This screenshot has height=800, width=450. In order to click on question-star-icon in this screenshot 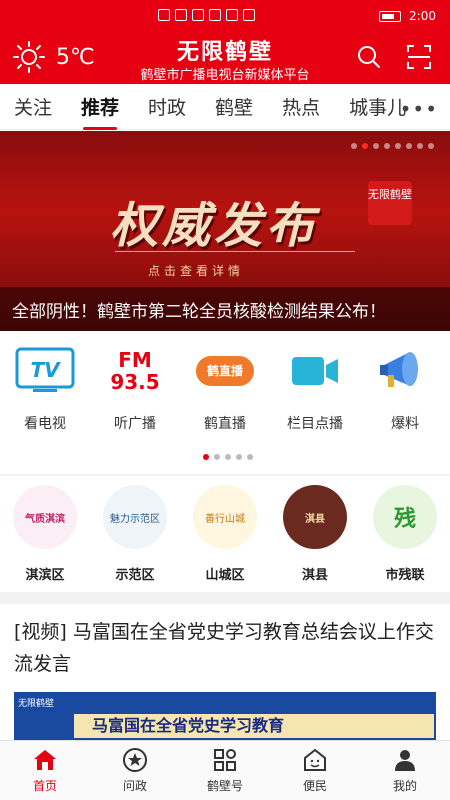, I will do `click(135, 760)`.